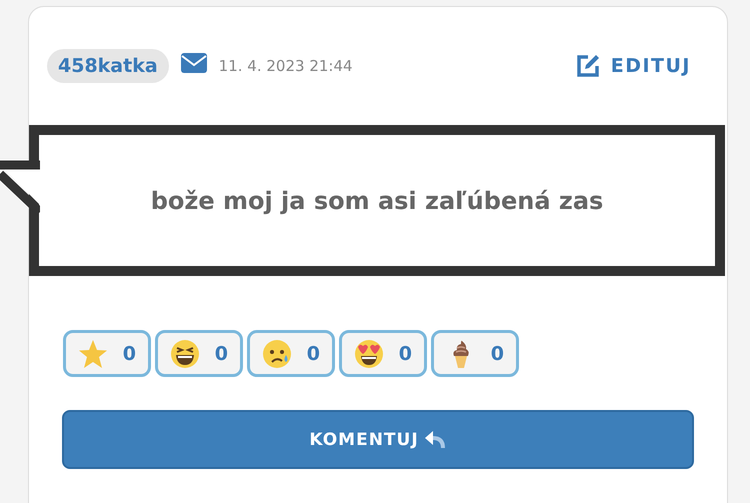  I want to click on author-badge: 458katka, so click(108, 66).